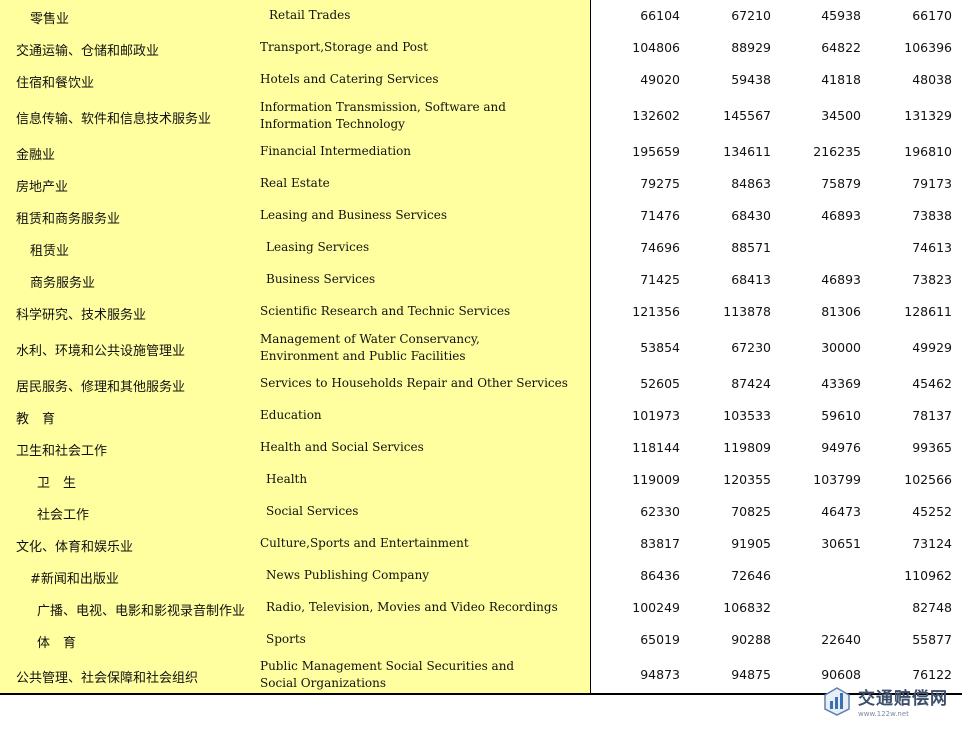  What do you see at coordinates (837, 151) in the screenshot?
I see `value-col-3: 216235` at bounding box center [837, 151].